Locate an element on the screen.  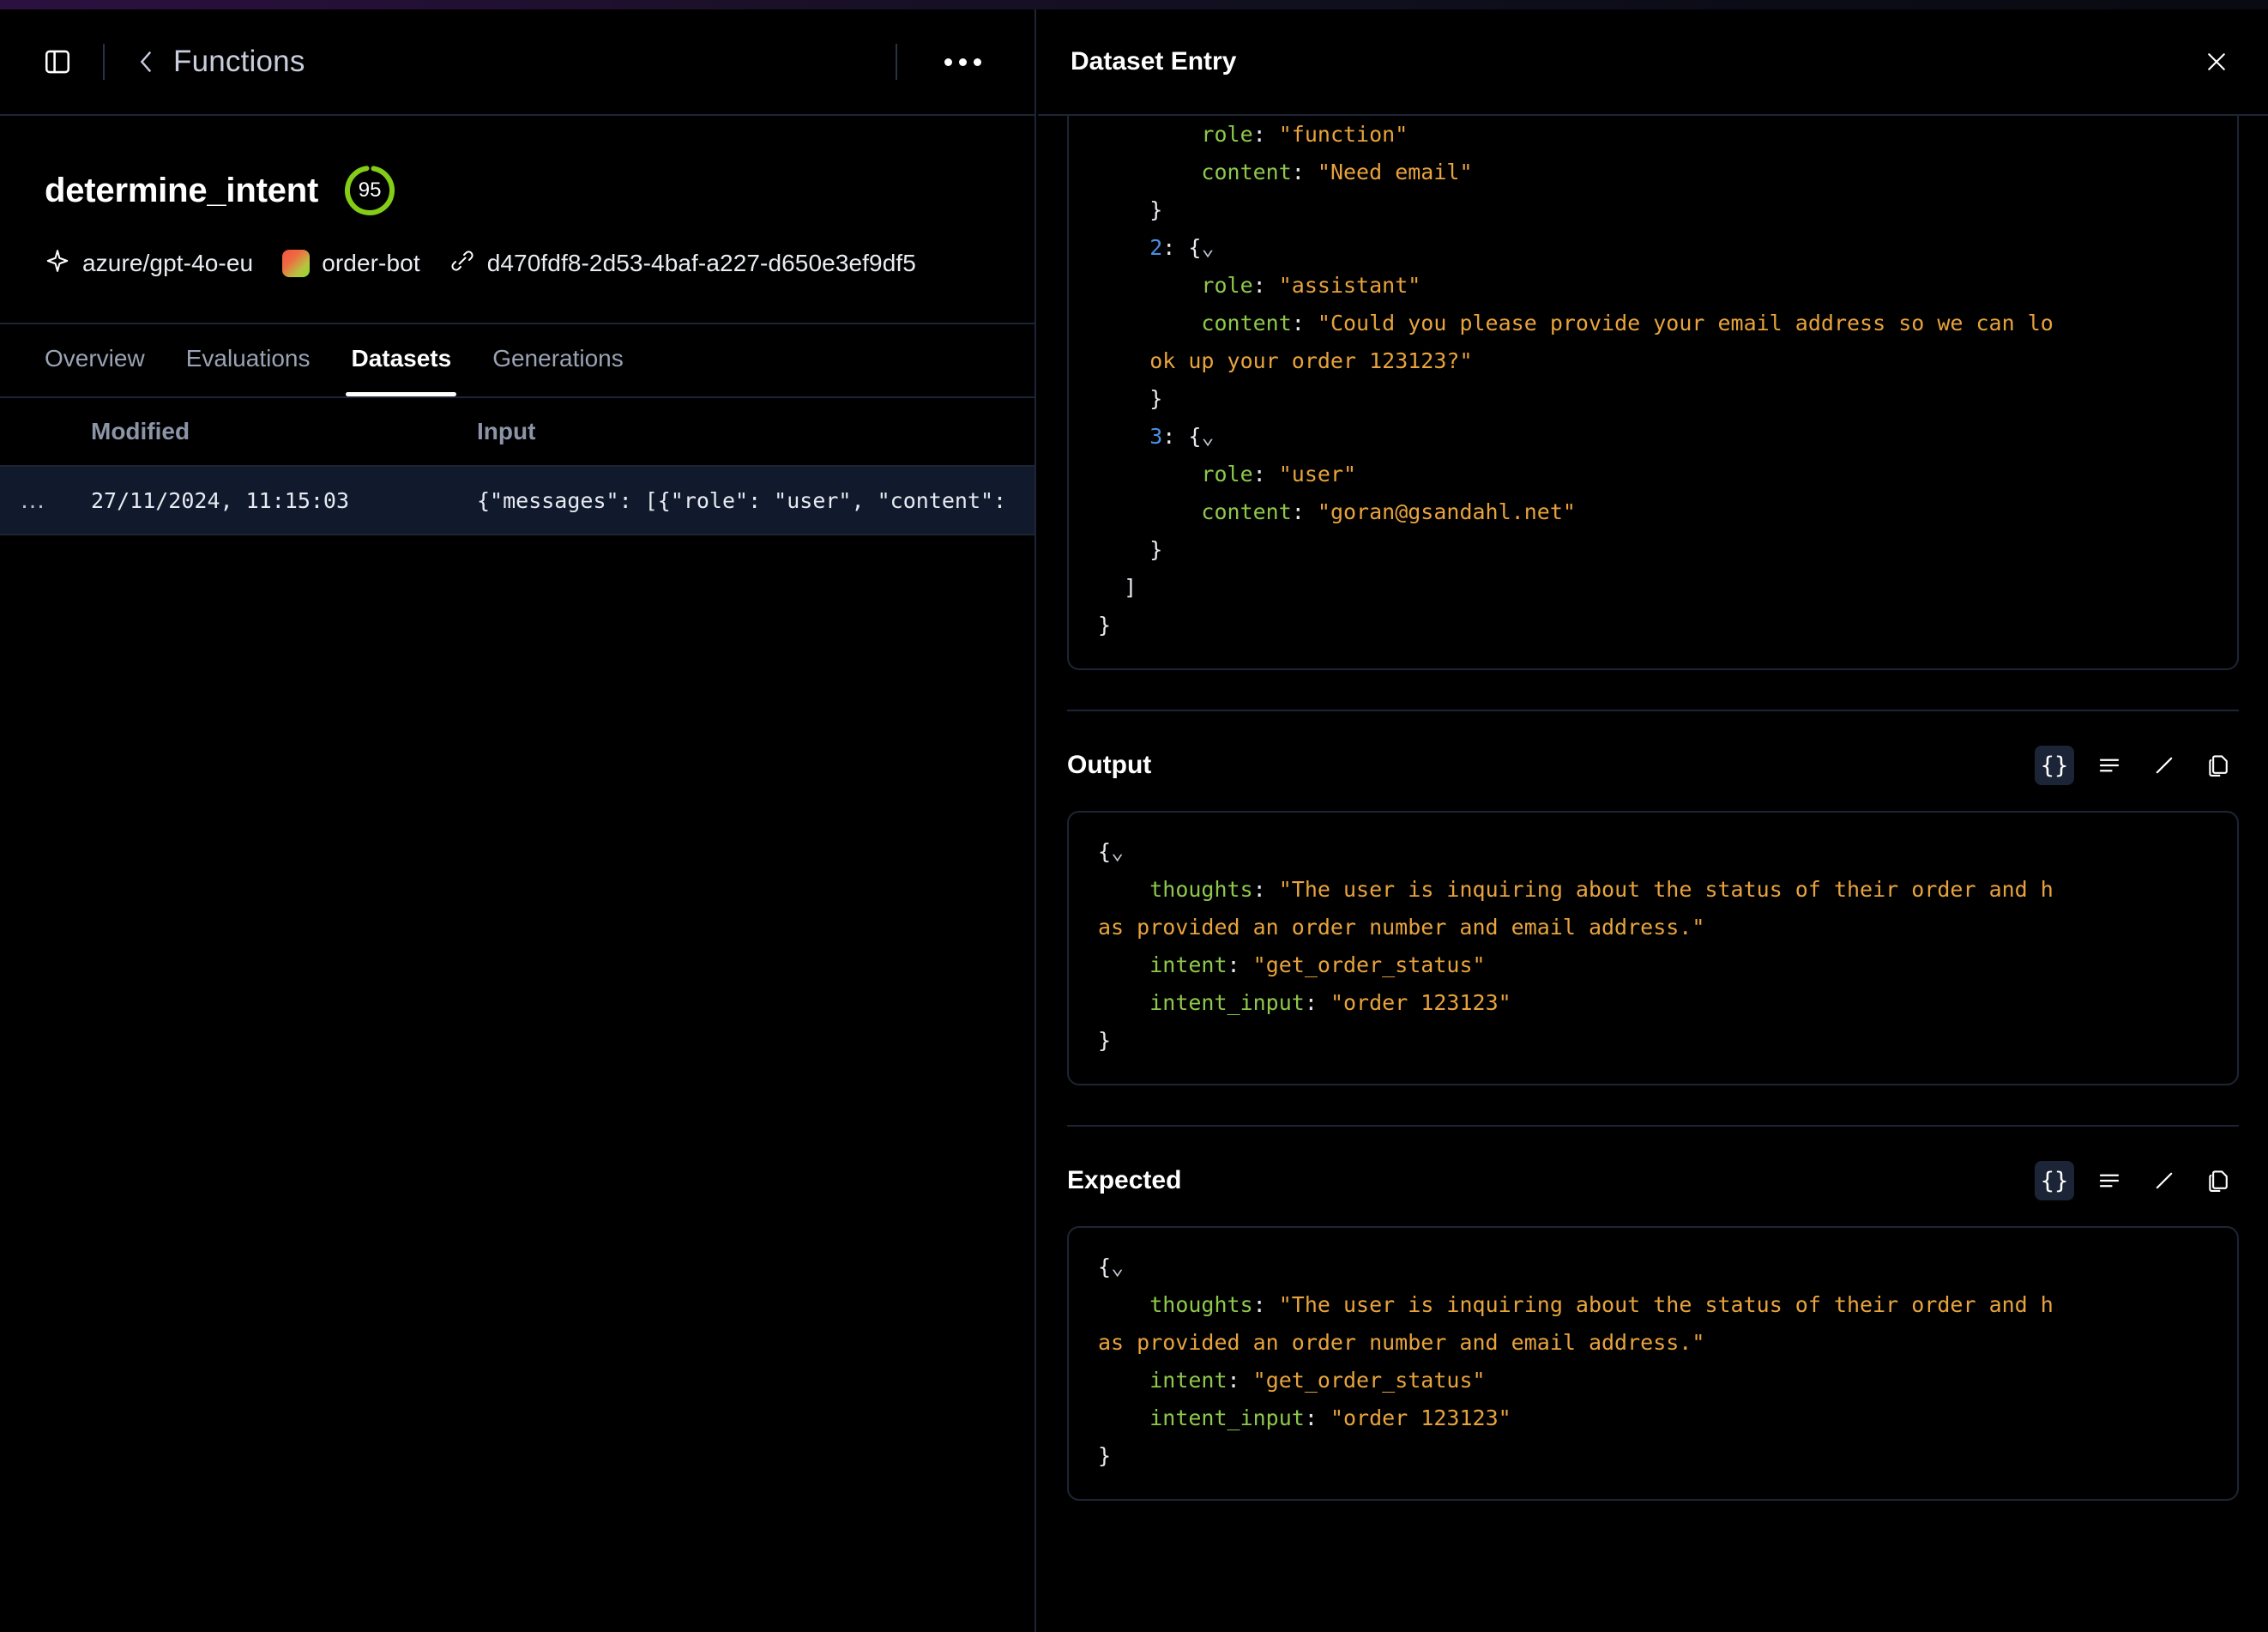
meta-model: azure/gpt-4o-eu is located at coordinates (149, 263).